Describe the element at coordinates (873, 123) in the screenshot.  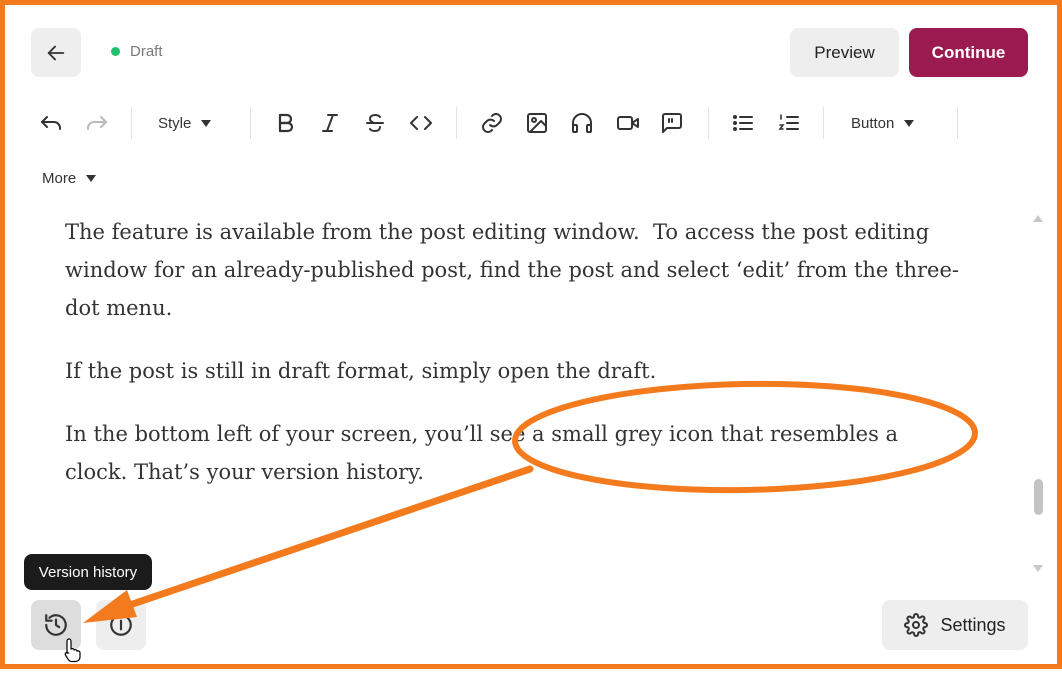
I see `button-dropdown-label: Button` at that location.